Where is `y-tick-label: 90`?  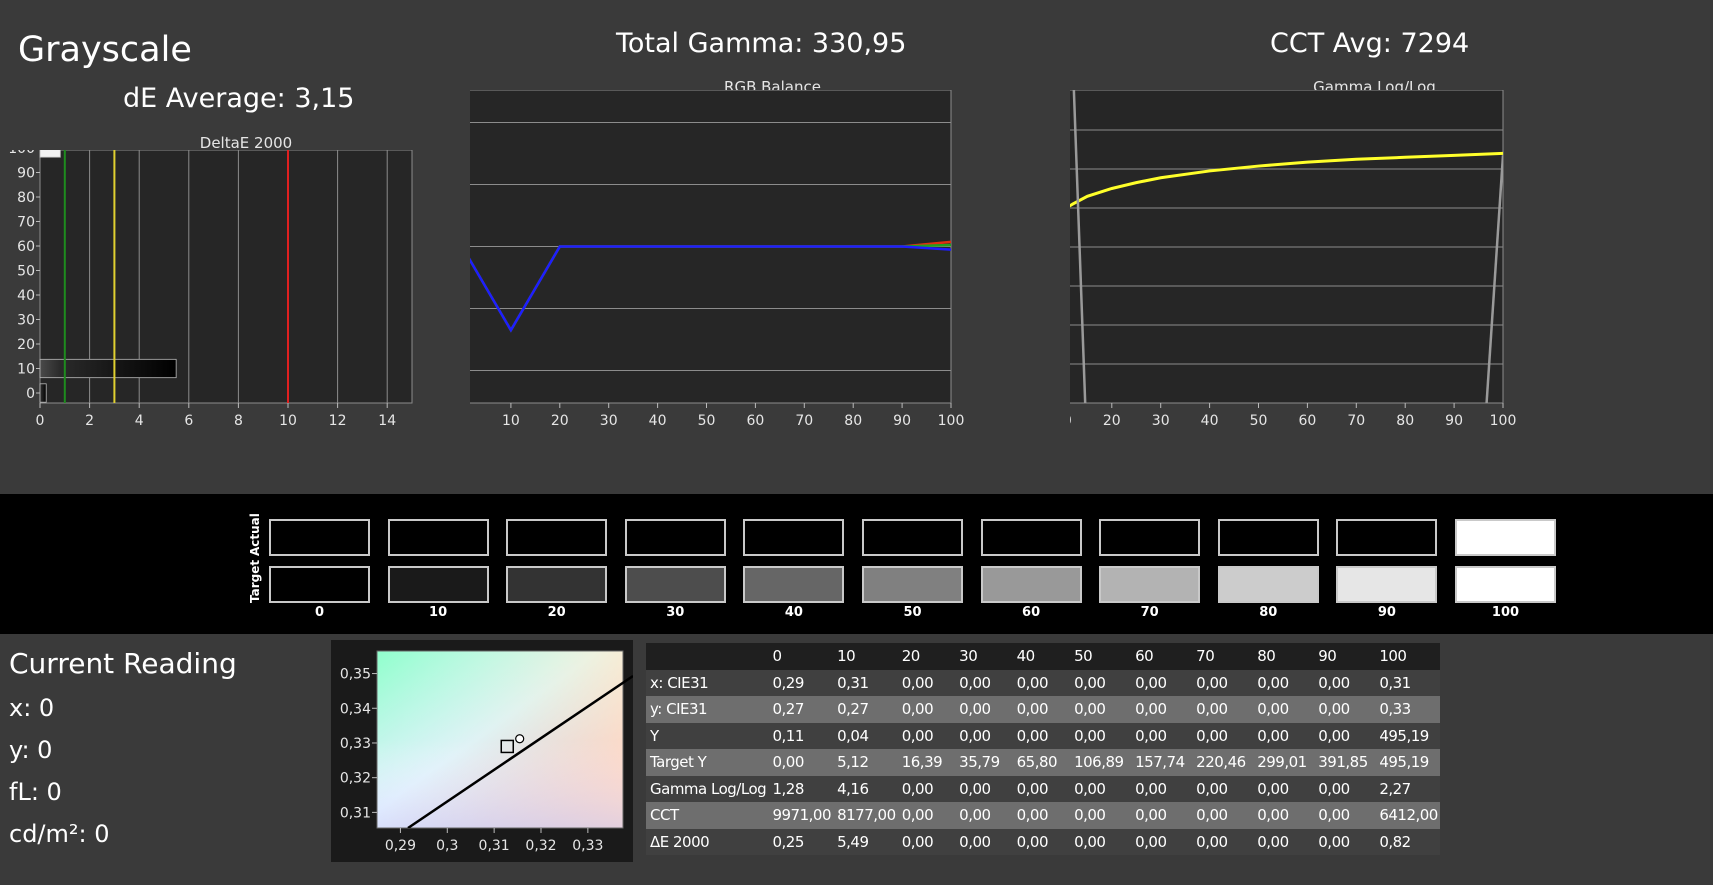
y-tick-label: 90 is located at coordinates (26, 174).